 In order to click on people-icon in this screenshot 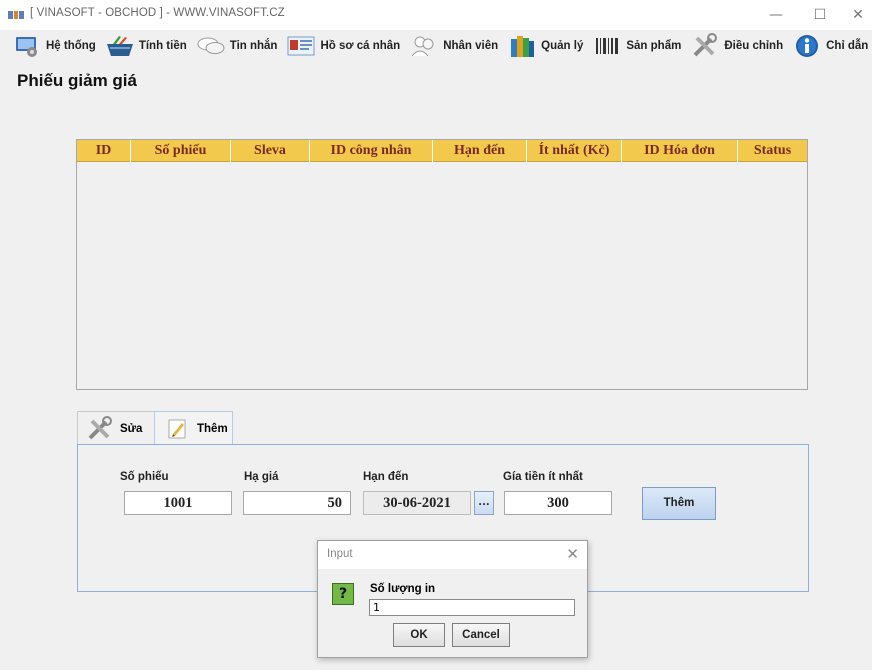, I will do `click(424, 46)`.